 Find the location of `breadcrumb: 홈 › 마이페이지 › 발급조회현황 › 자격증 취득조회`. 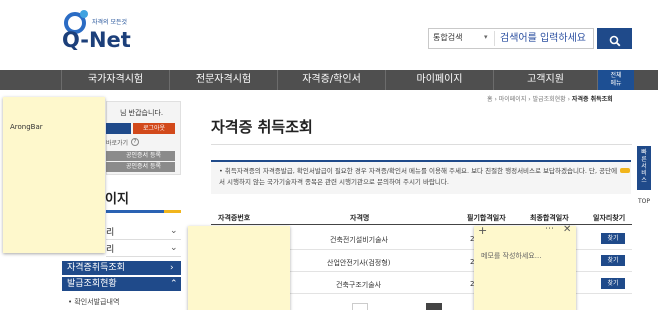

breadcrumb: 홈 › 마이페이지 › 발급조회현황 › 자격증 취득조회 is located at coordinates (550, 99).